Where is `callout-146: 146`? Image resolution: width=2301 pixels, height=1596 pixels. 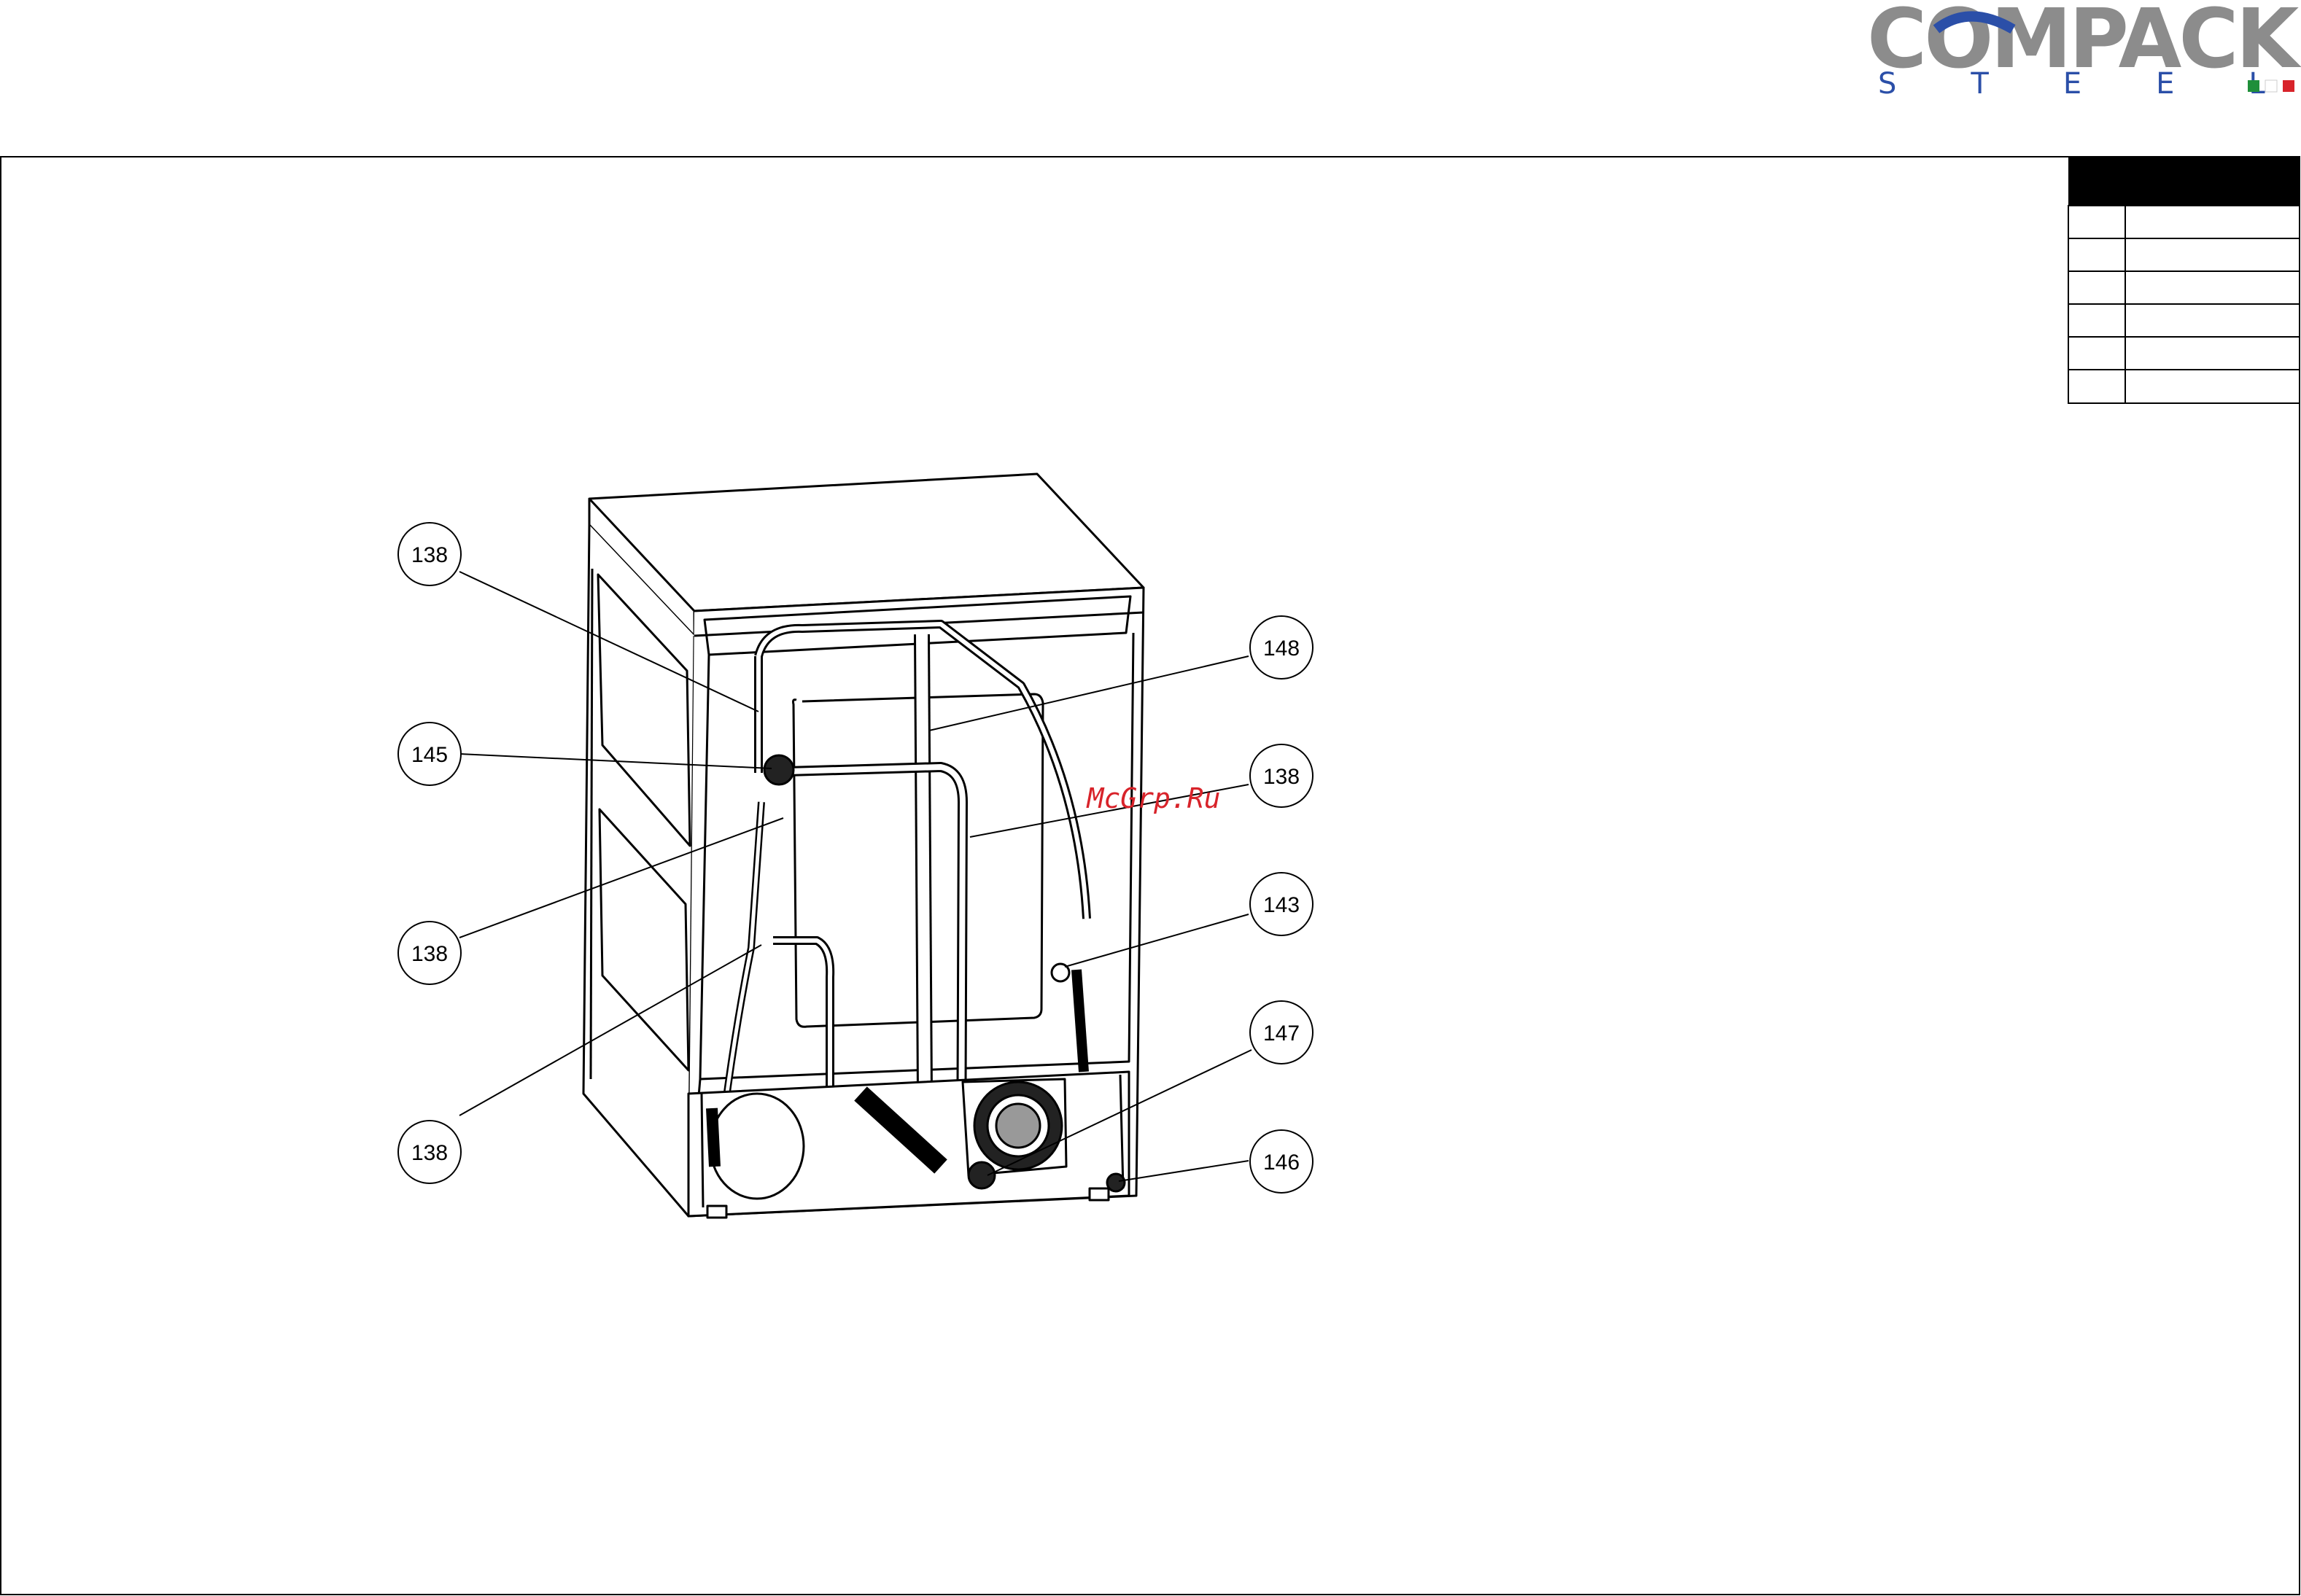 callout-146: 146 is located at coordinates (1281, 1161).